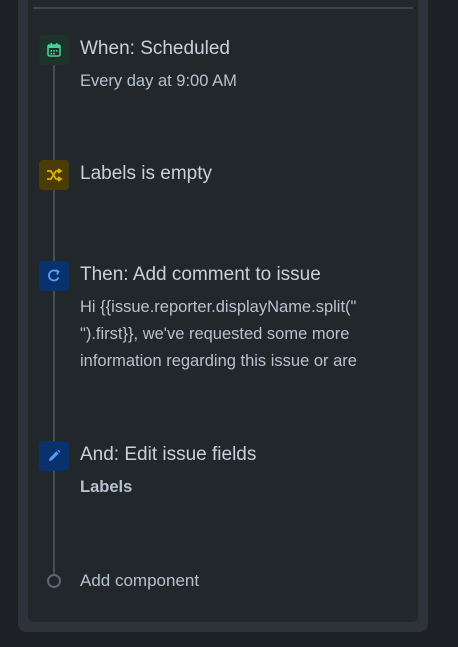 The width and height of the screenshot is (458, 647). I want to click on comment-line-1: Hi {{issue.reporter.displayName.split(", so click(218, 307).